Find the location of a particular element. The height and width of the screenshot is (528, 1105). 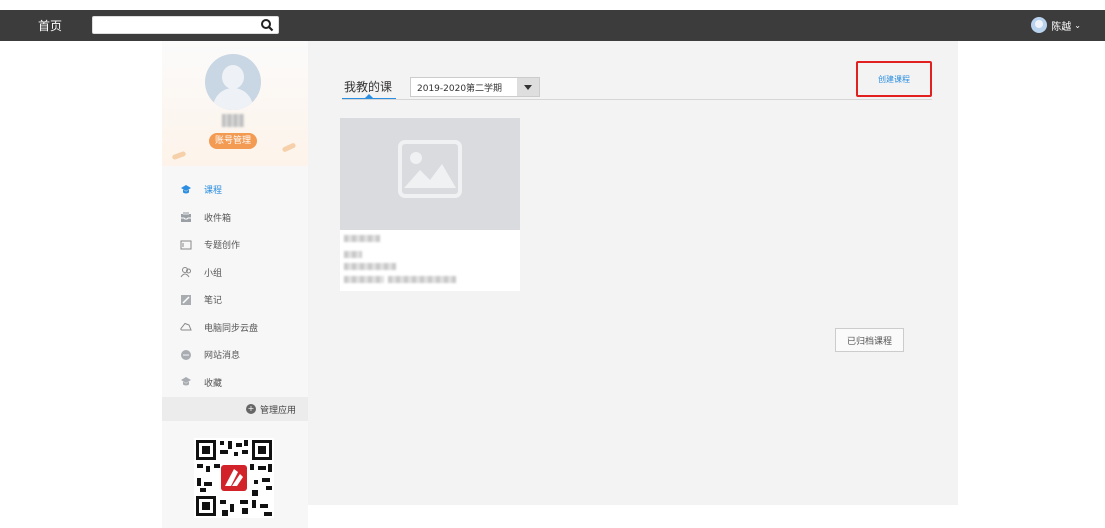

course-card is located at coordinates (430, 204).